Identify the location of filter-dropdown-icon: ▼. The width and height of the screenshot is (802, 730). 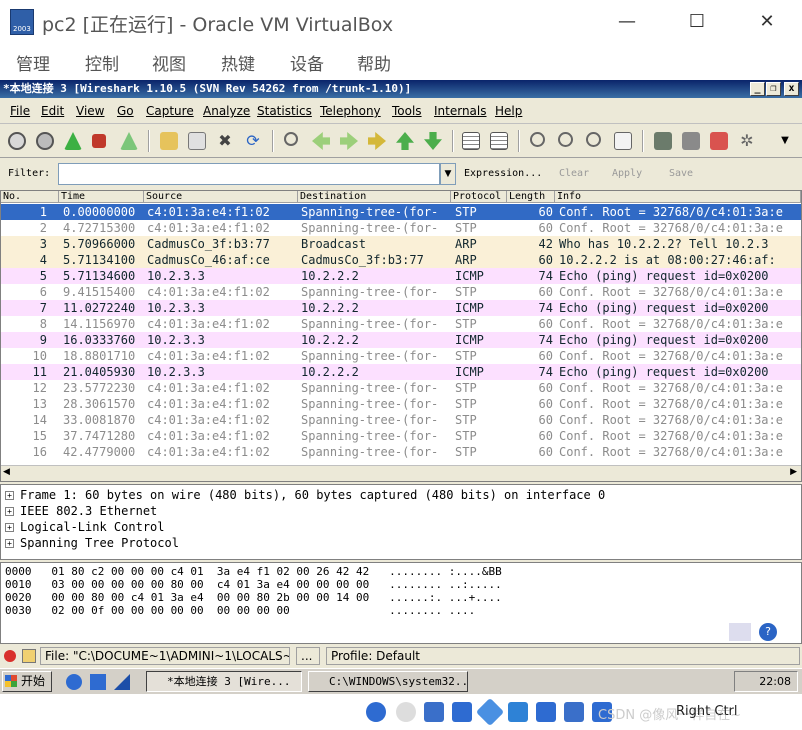
(448, 174).